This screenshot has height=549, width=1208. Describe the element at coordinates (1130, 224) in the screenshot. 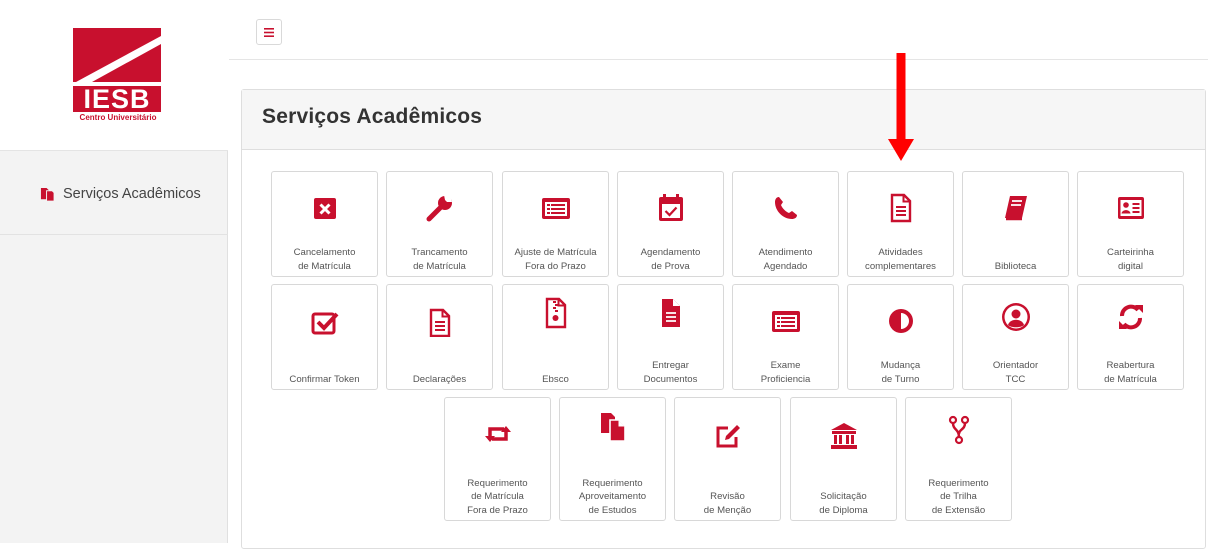

I see `tile-carteirinha: Carteirinha digital` at that location.